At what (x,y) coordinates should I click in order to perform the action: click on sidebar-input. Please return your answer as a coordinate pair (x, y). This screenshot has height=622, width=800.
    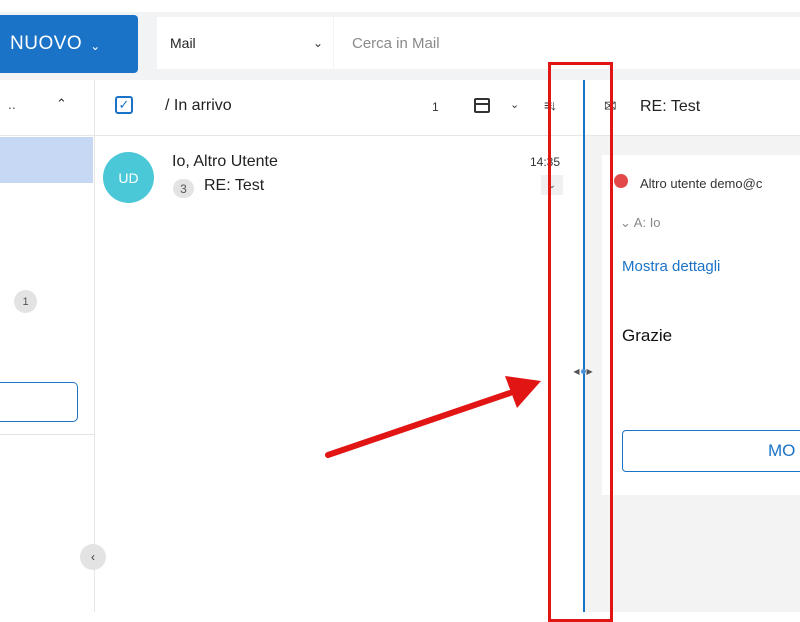
    Looking at the image, I should click on (39, 402).